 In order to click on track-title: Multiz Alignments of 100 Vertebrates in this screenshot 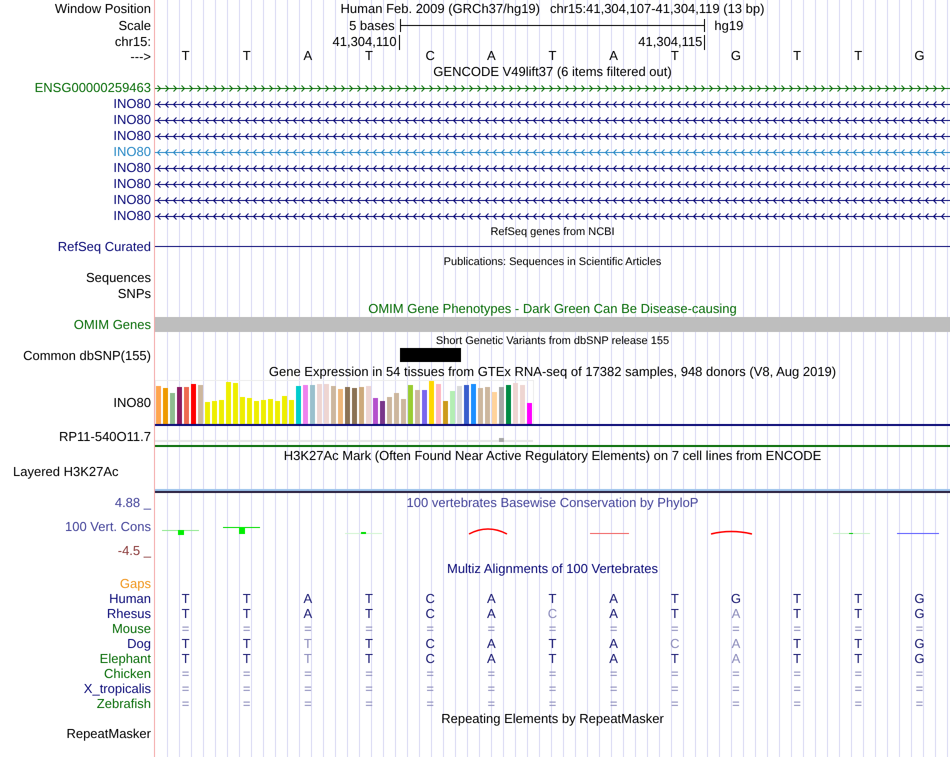, I will do `click(552, 569)`.